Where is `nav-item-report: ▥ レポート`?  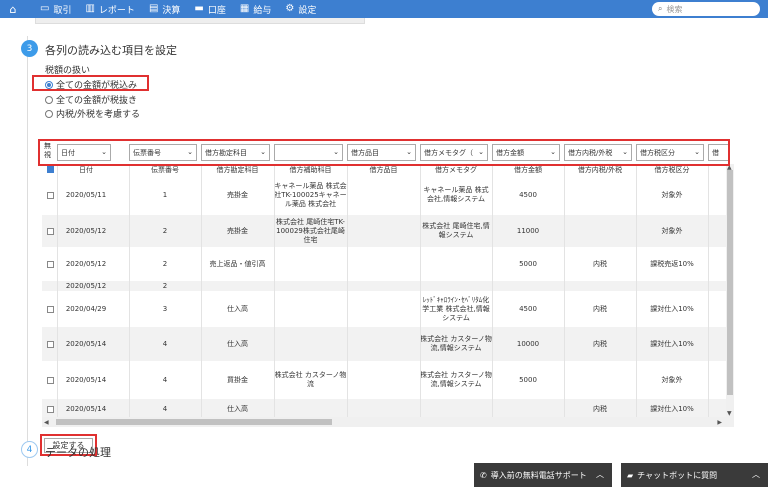
nav-item-report: ▥ レポート is located at coordinates (109, 9).